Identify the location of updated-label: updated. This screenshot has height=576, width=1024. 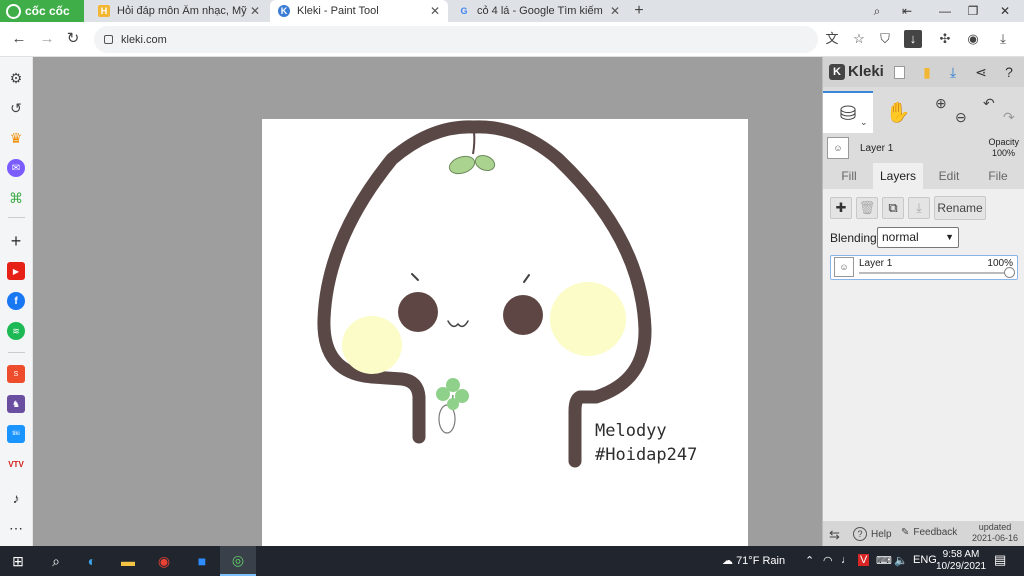
(995, 527).